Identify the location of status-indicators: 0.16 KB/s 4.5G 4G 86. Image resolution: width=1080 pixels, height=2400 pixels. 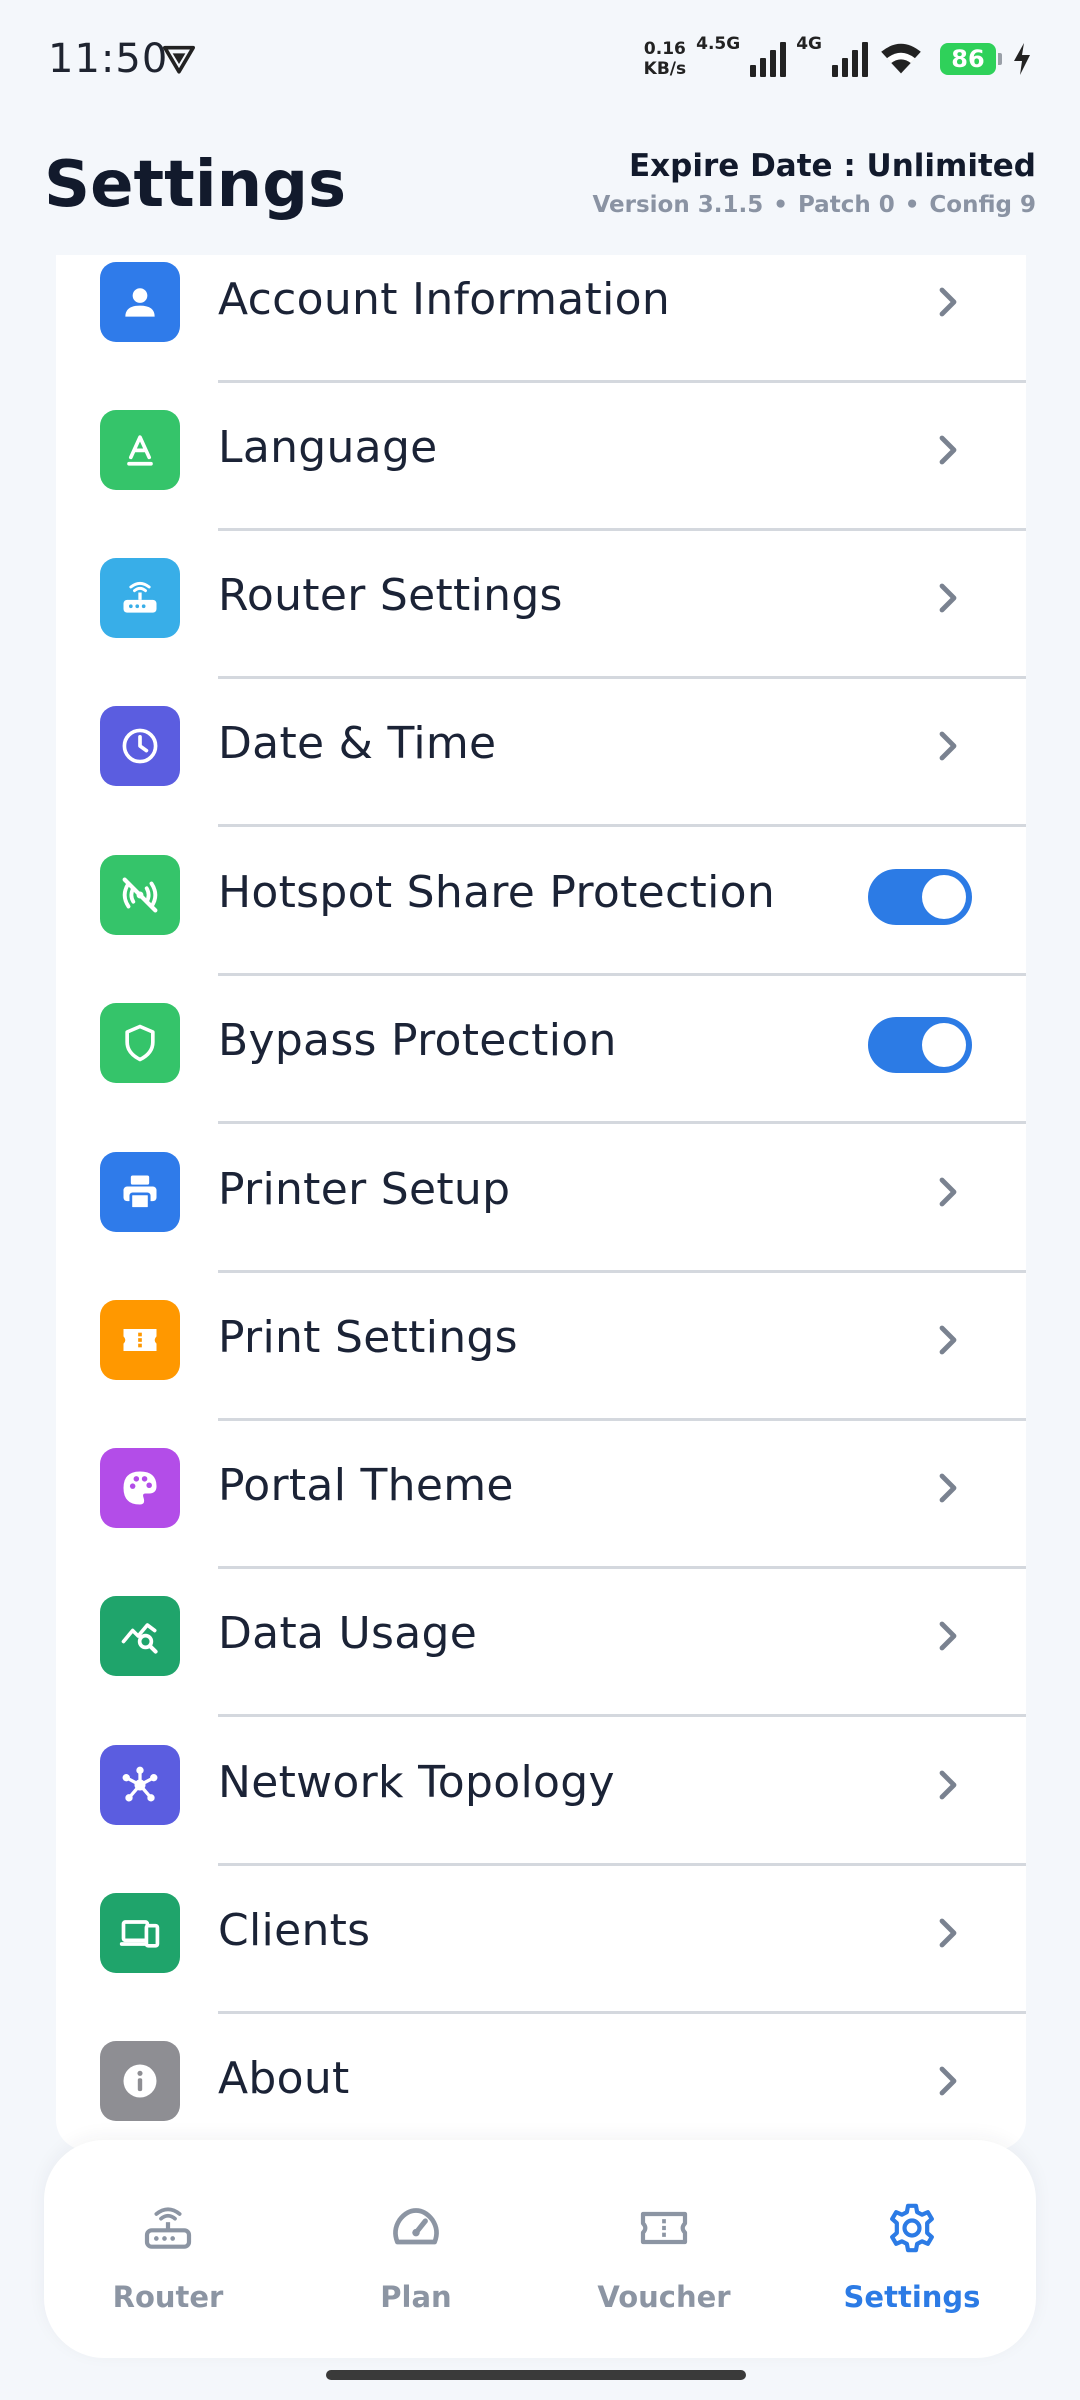
(838, 59).